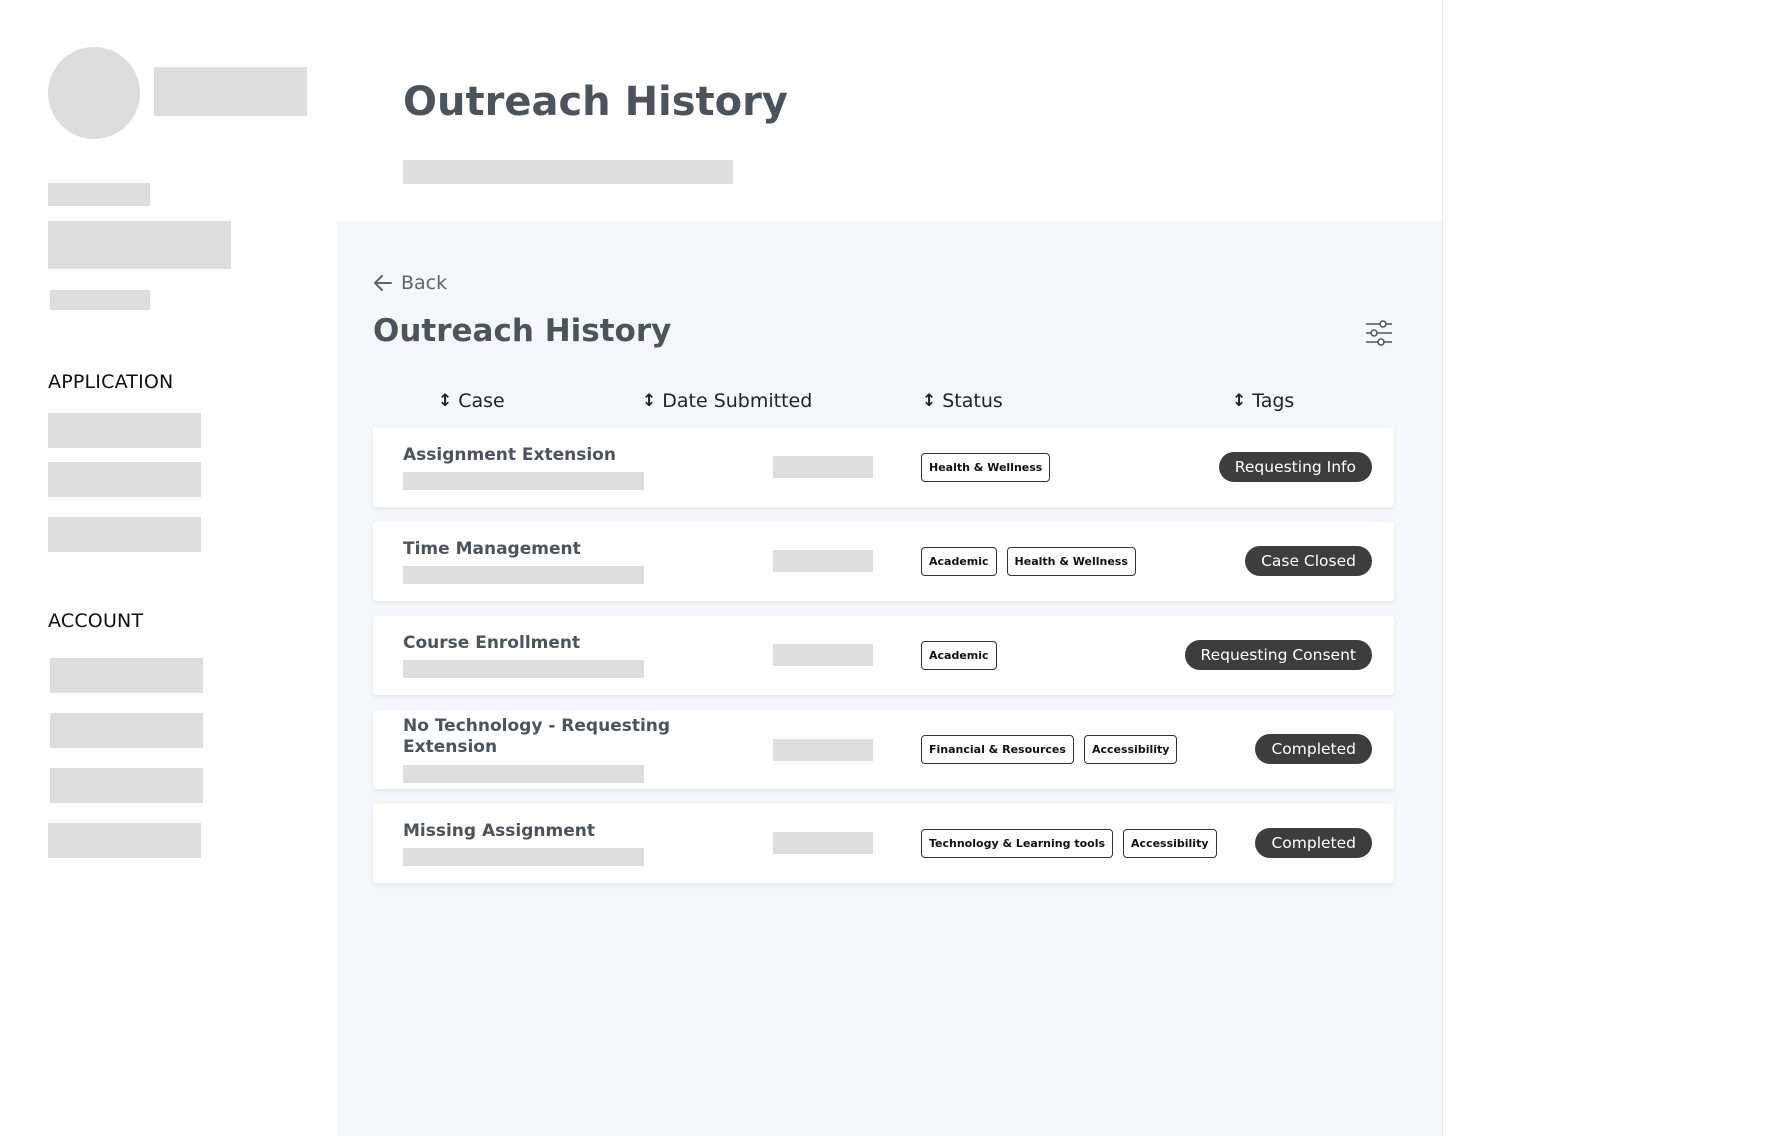 The width and height of the screenshot is (1777, 1136). I want to click on status-chip: Financial & Resources, so click(997, 749).